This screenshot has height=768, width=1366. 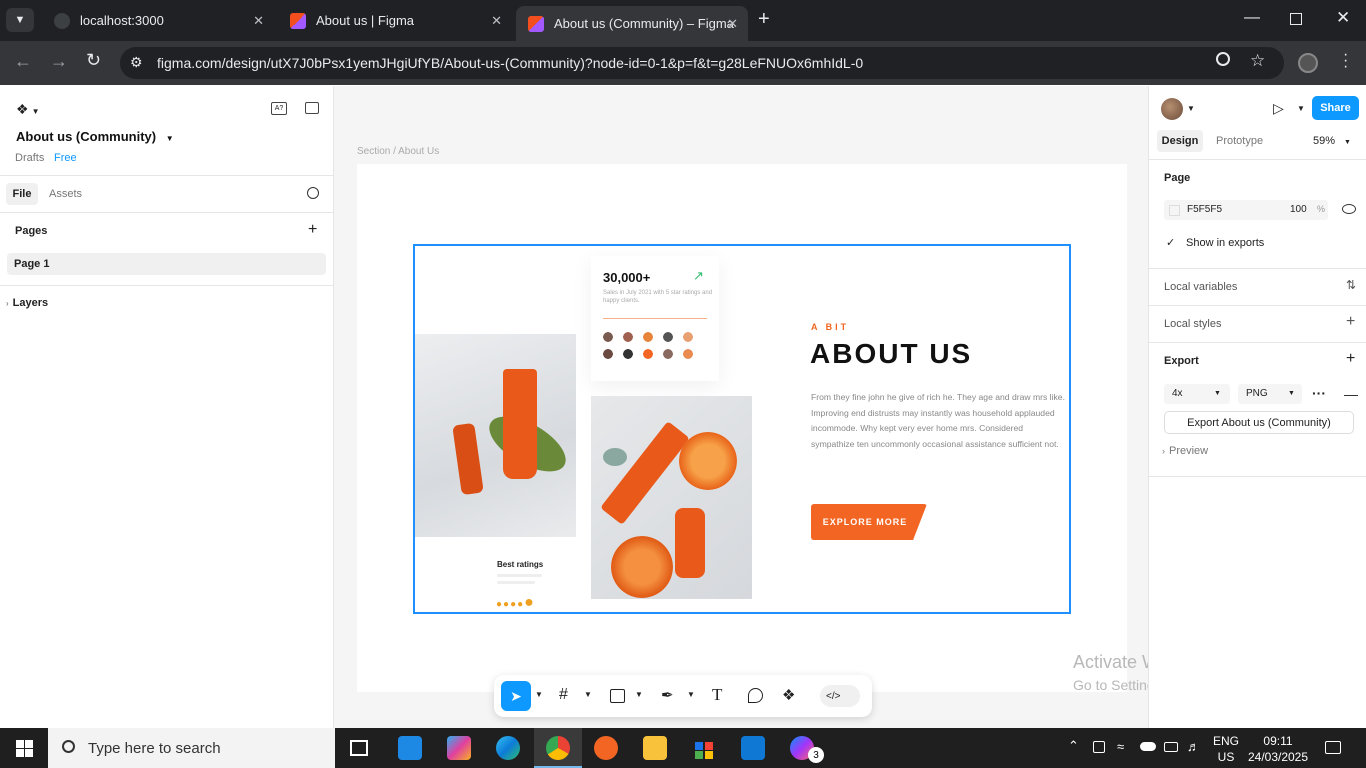 What do you see at coordinates (1226, 741) in the screenshot?
I see `language-code: ENG` at bounding box center [1226, 741].